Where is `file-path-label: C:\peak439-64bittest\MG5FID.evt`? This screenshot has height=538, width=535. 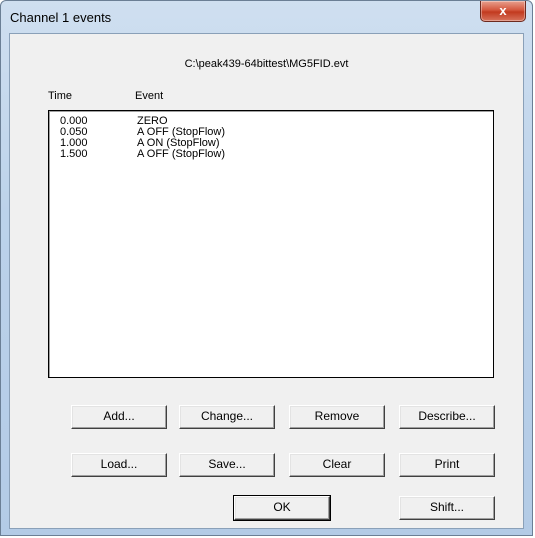 file-path-label: C:\peak439-64bittest\MG5FID.evt is located at coordinates (266, 64).